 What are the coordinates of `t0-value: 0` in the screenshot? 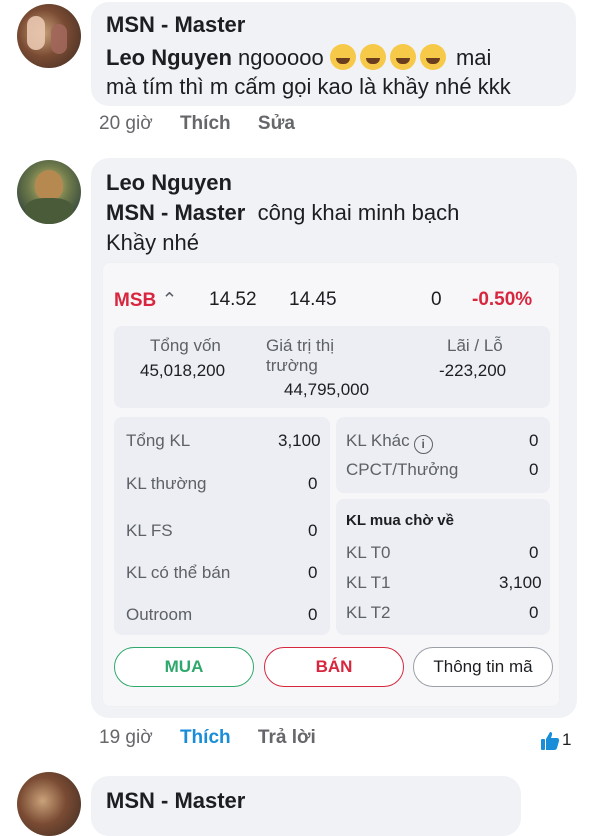 It's located at (534, 552).